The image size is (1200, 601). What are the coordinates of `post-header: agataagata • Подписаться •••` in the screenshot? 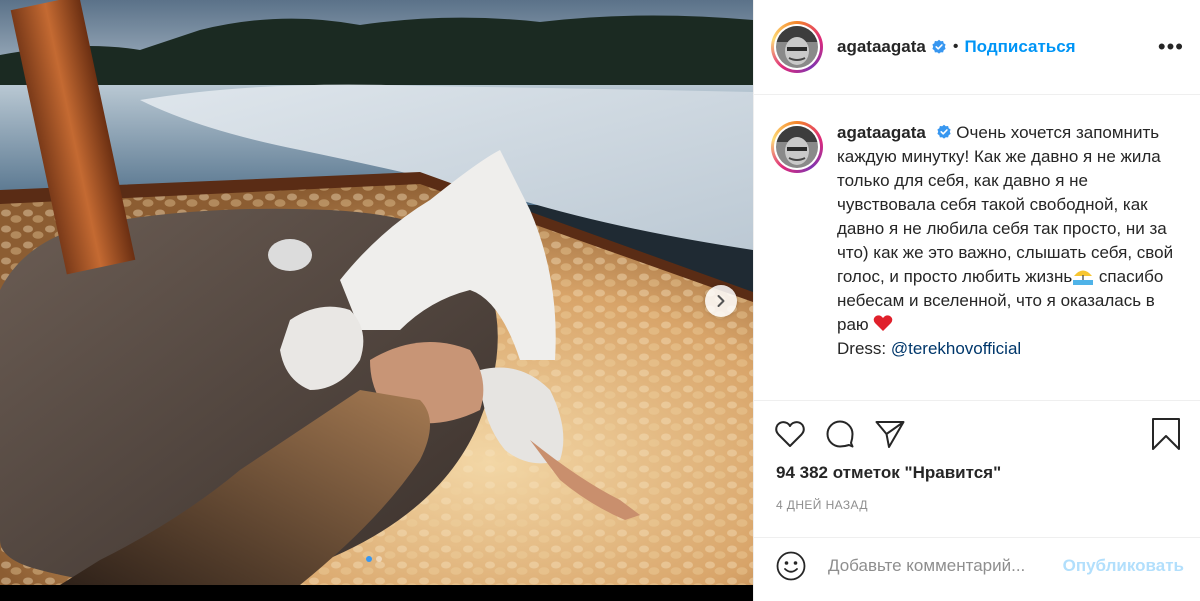 It's located at (977, 47).